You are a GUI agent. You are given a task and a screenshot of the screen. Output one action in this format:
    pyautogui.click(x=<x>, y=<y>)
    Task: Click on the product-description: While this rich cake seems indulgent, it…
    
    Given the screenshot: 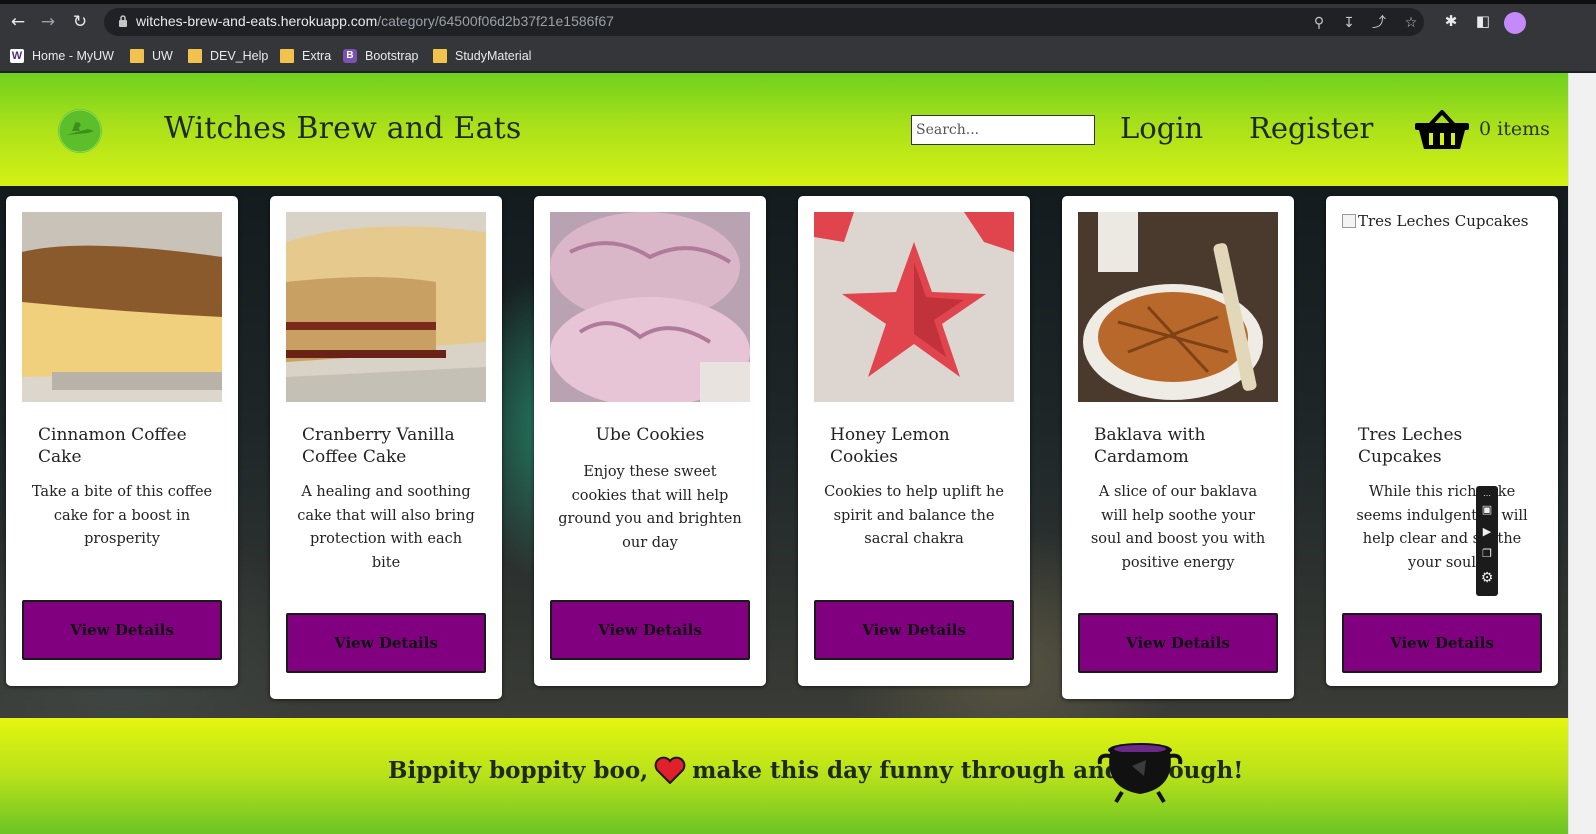 What is the action you would take?
    pyautogui.click(x=1442, y=527)
    